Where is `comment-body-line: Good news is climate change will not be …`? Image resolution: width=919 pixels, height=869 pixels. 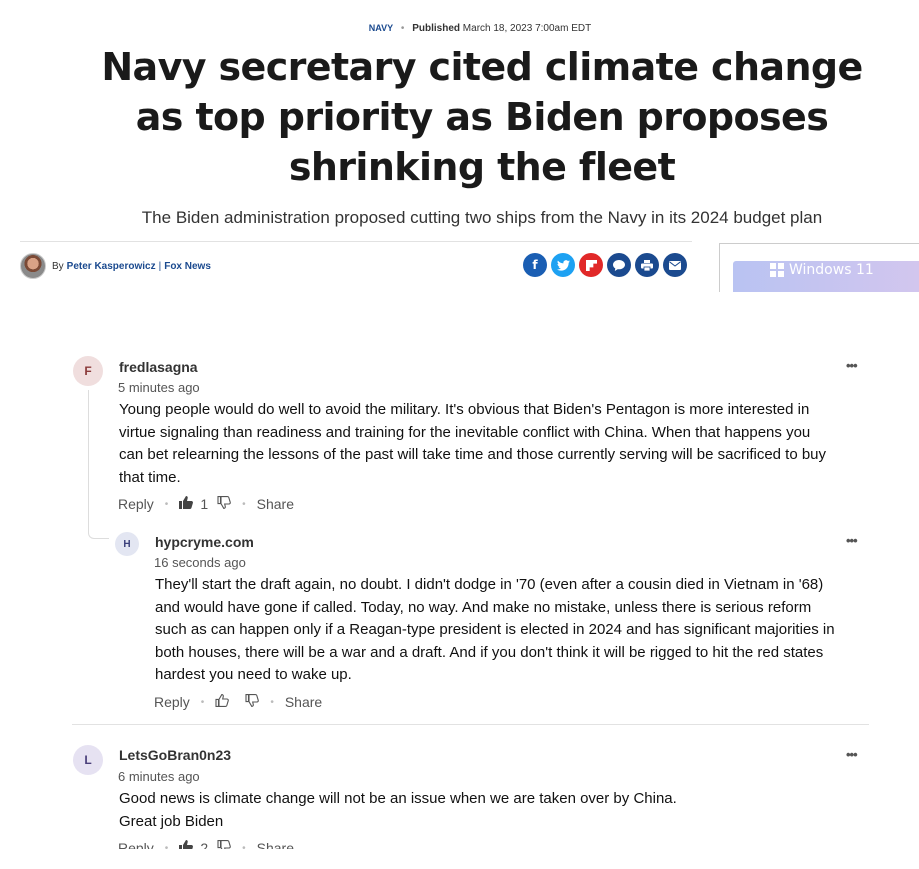 comment-body-line: Good news is climate change will not be … is located at coordinates (398, 798).